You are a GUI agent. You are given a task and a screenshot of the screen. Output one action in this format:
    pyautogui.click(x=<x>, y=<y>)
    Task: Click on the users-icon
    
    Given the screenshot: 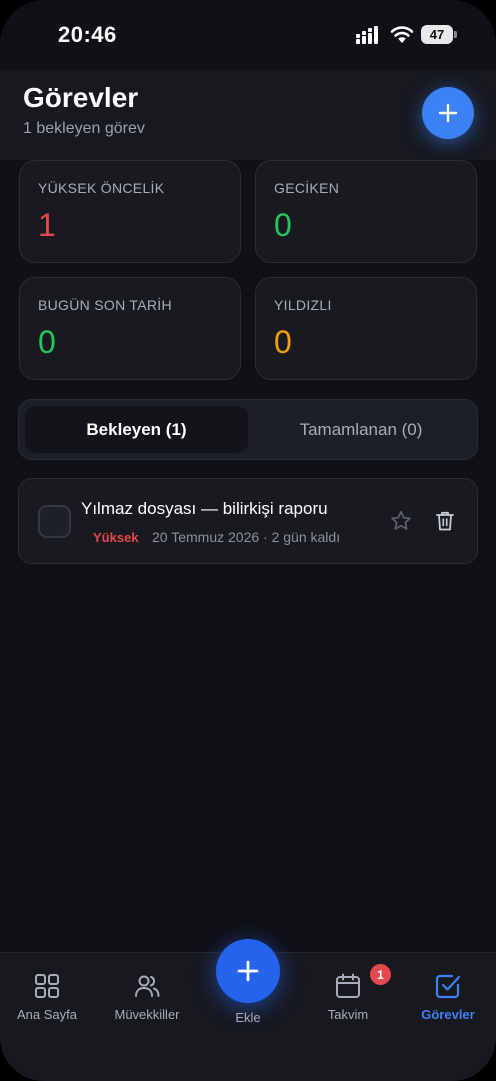 What is the action you would take?
    pyautogui.click(x=147, y=986)
    